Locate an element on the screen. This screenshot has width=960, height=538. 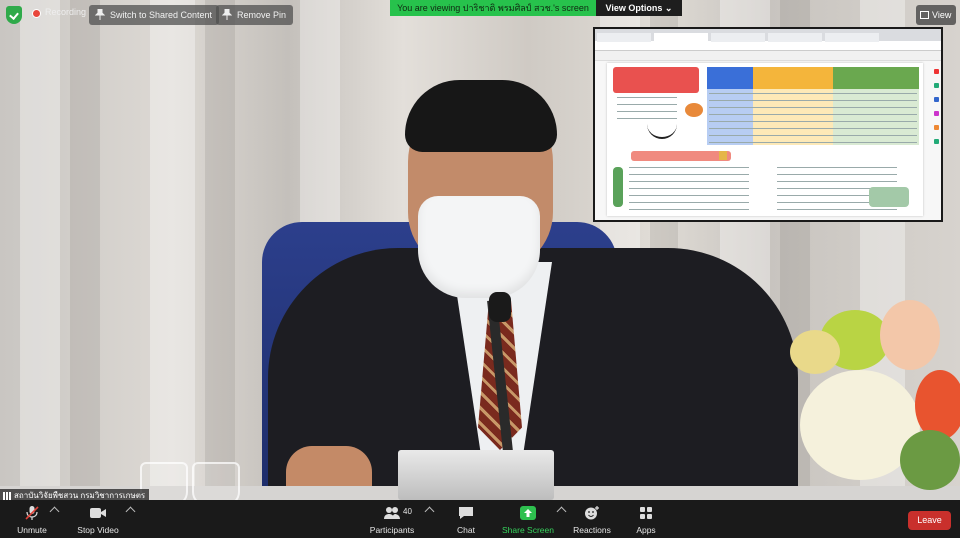
share-screen-button: Share Screen is located at coordinates (528, 519).